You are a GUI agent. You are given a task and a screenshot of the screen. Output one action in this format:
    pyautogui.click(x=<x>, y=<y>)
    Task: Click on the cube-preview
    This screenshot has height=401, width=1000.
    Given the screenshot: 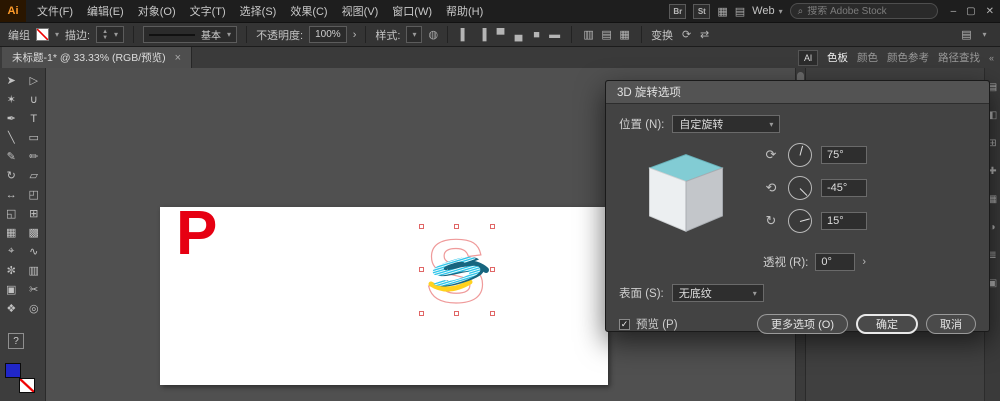 What is the action you would take?
    pyautogui.click(x=686, y=191)
    